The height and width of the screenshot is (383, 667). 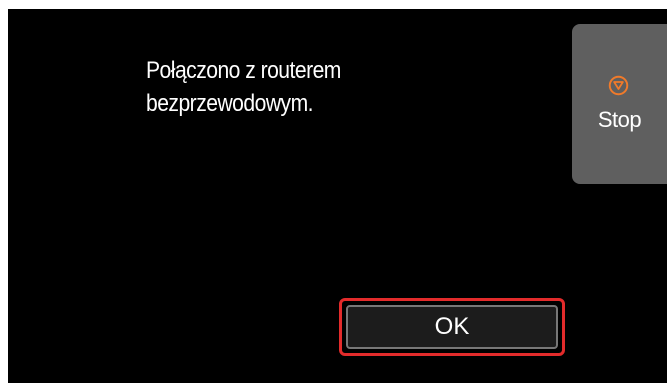 What do you see at coordinates (619, 119) in the screenshot?
I see `stop-label: Stop` at bounding box center [619, 119].